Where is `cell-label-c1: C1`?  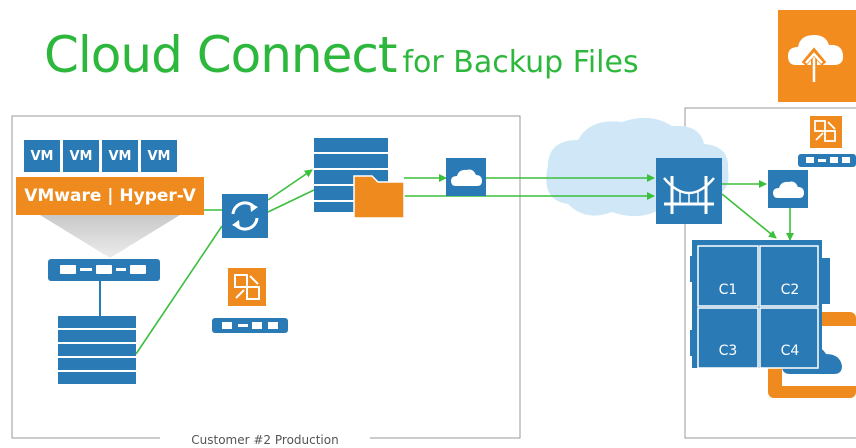
cell-label-c1: C1 is located at coordinates (728, 290).